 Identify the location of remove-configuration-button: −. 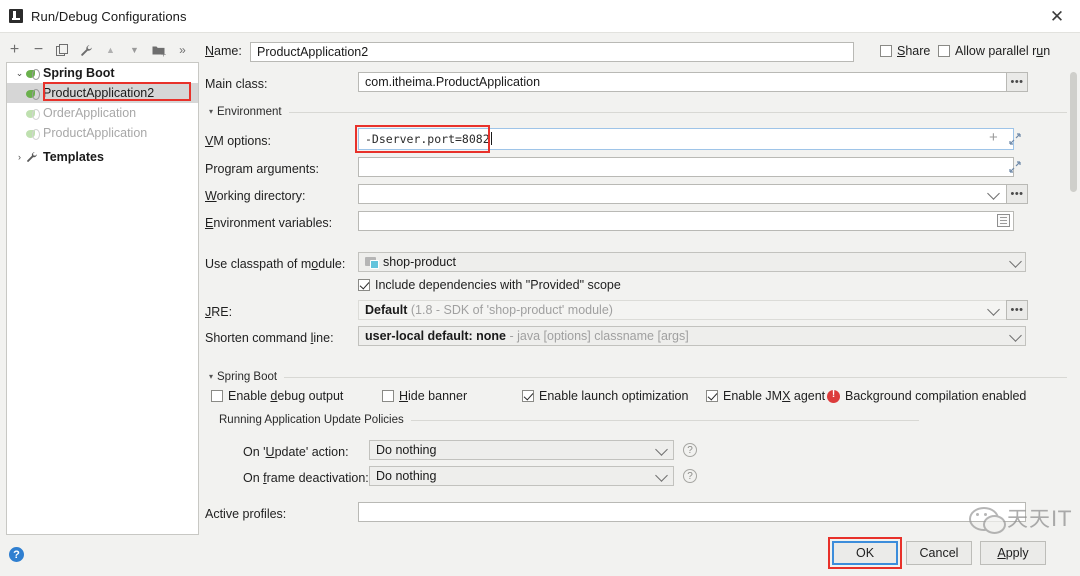
(38, 50).